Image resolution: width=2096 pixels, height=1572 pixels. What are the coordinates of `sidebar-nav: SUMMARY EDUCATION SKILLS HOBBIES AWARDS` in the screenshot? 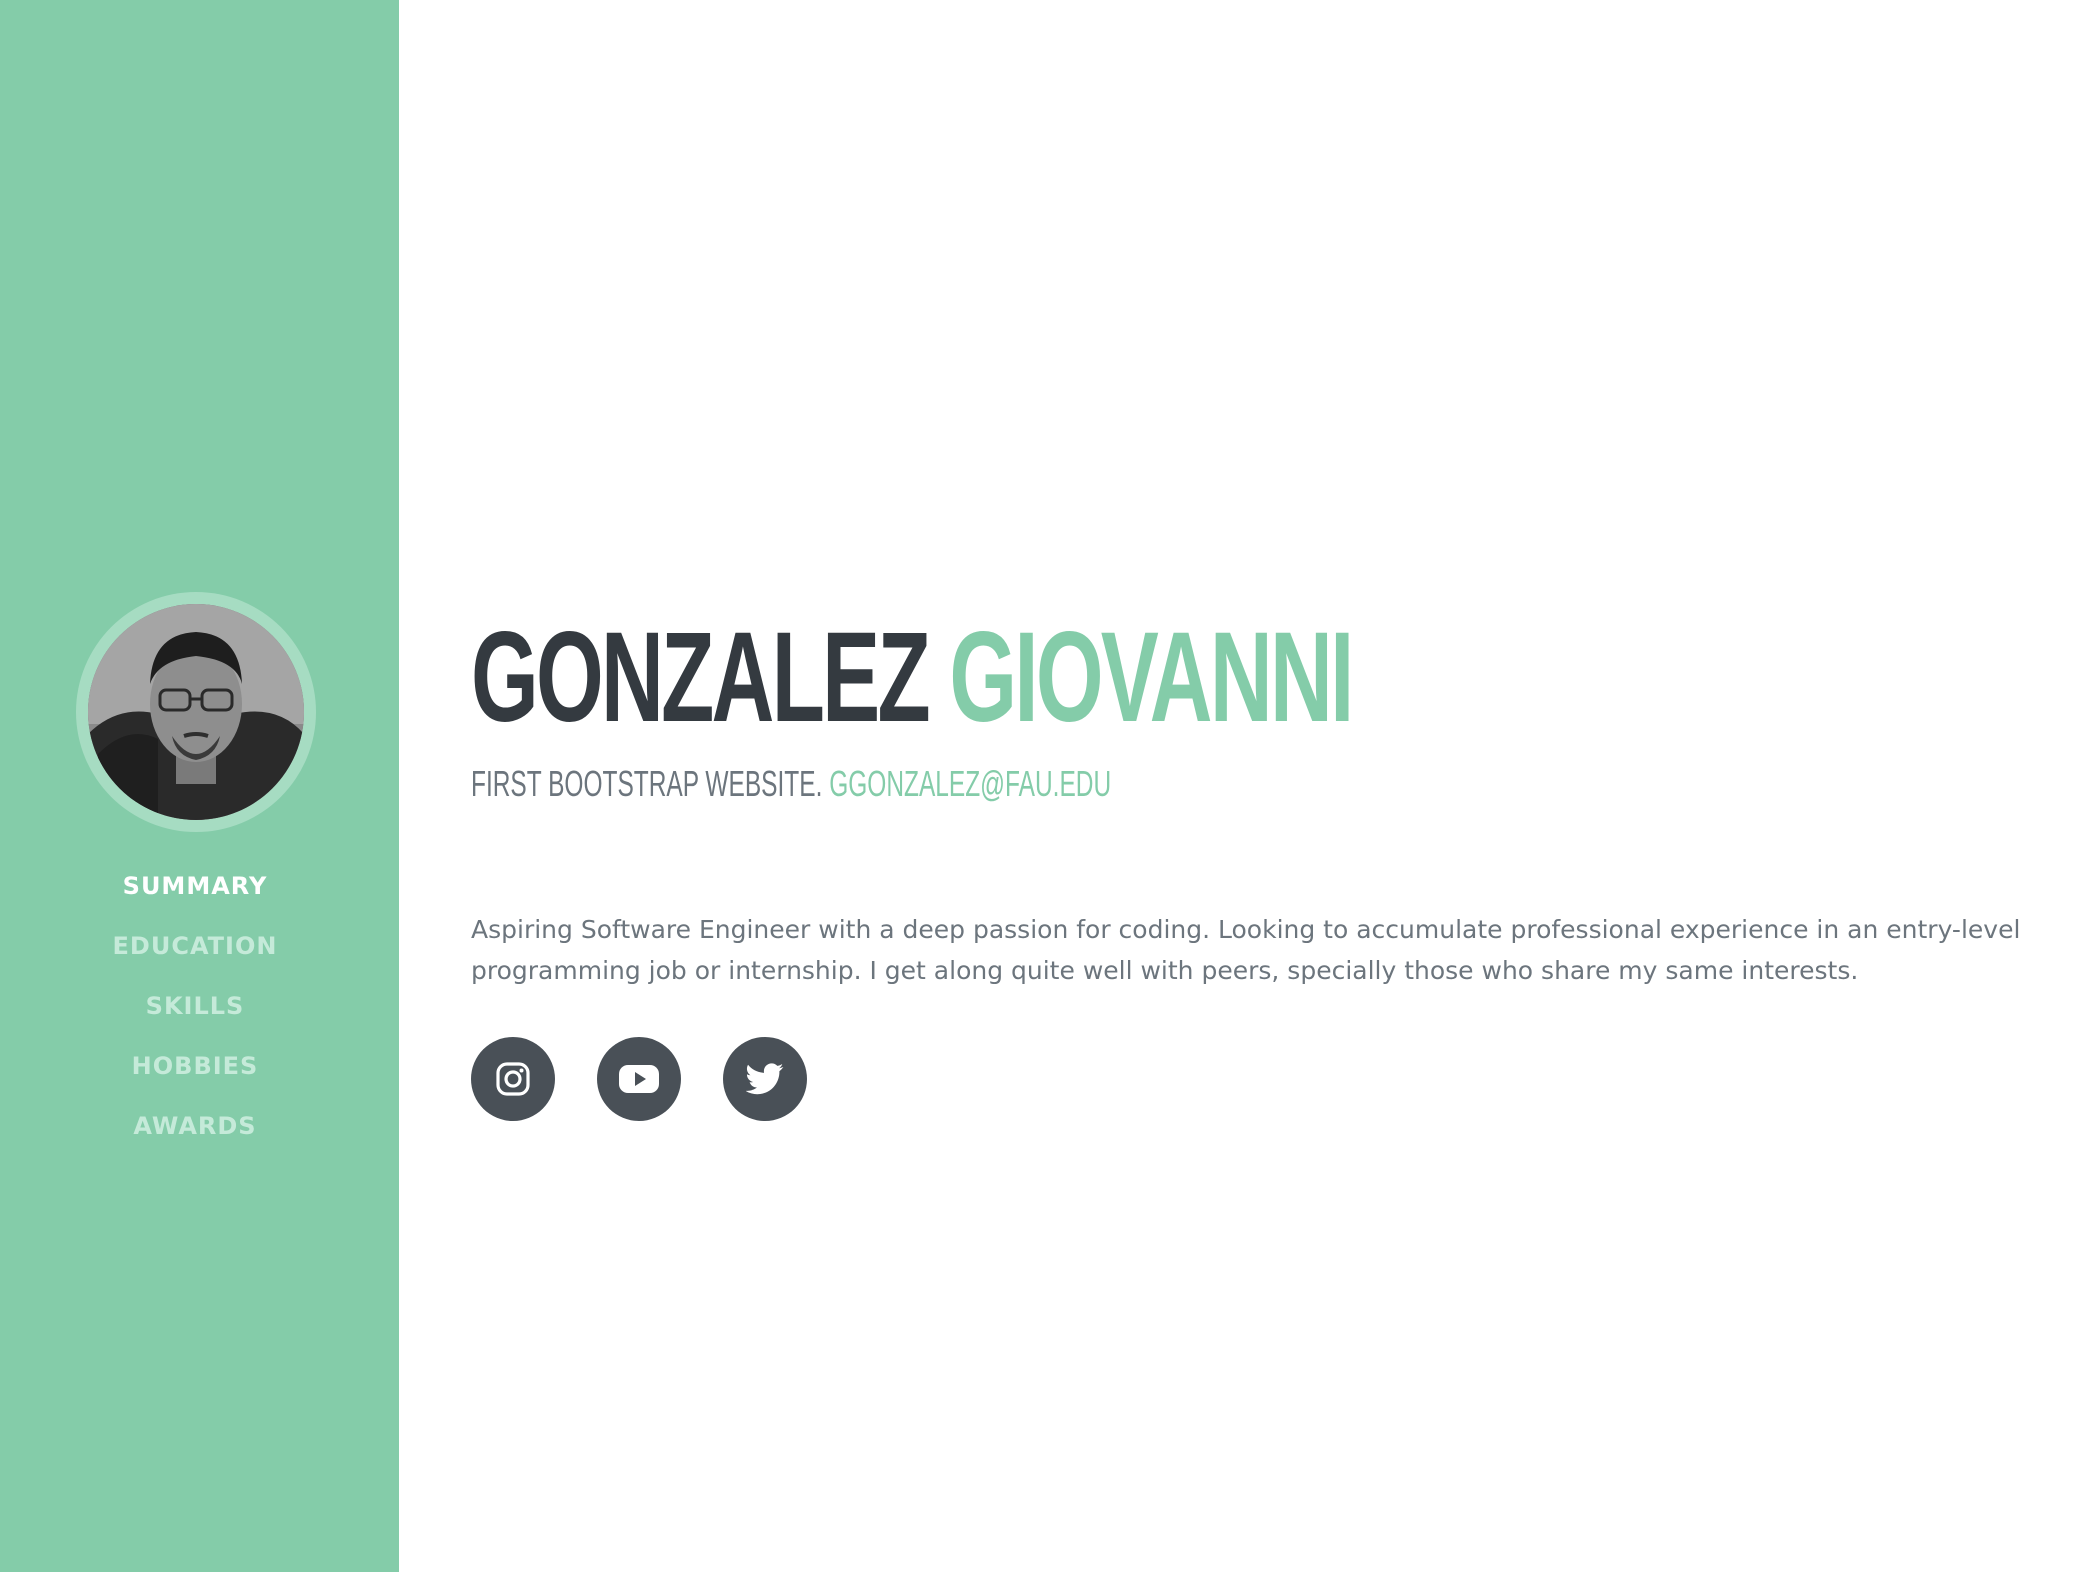 It's located at (195, 1015).